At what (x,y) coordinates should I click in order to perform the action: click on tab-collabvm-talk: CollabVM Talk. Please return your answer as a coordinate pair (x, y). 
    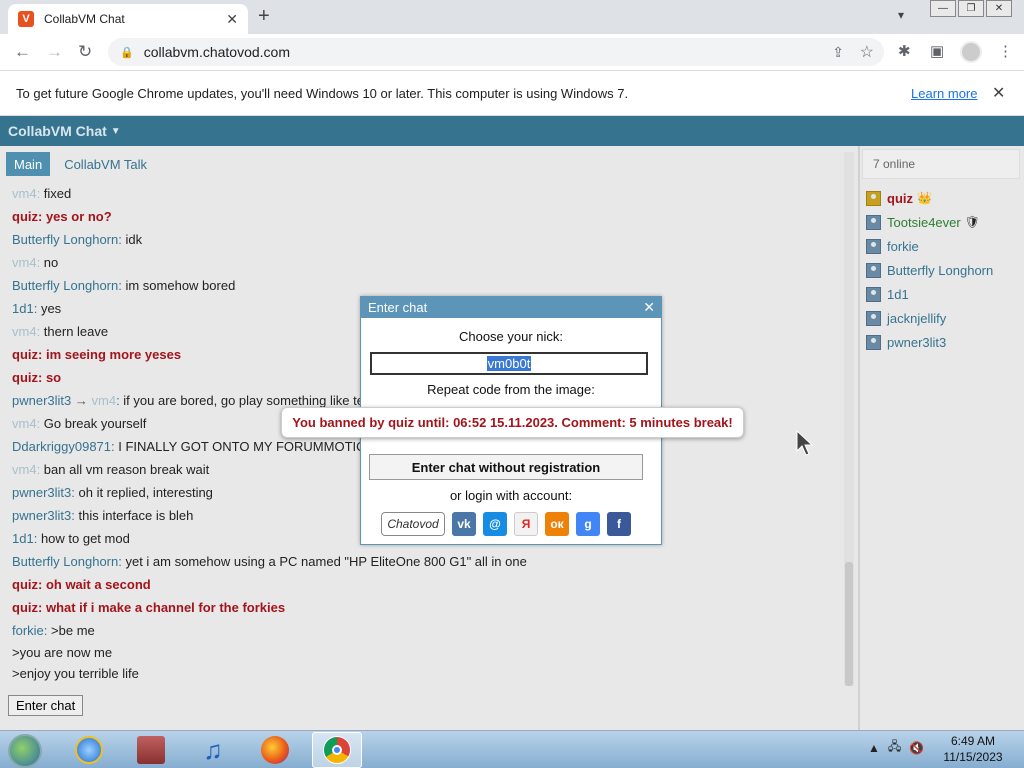
    Looking at the image, I should click on (105, 164).